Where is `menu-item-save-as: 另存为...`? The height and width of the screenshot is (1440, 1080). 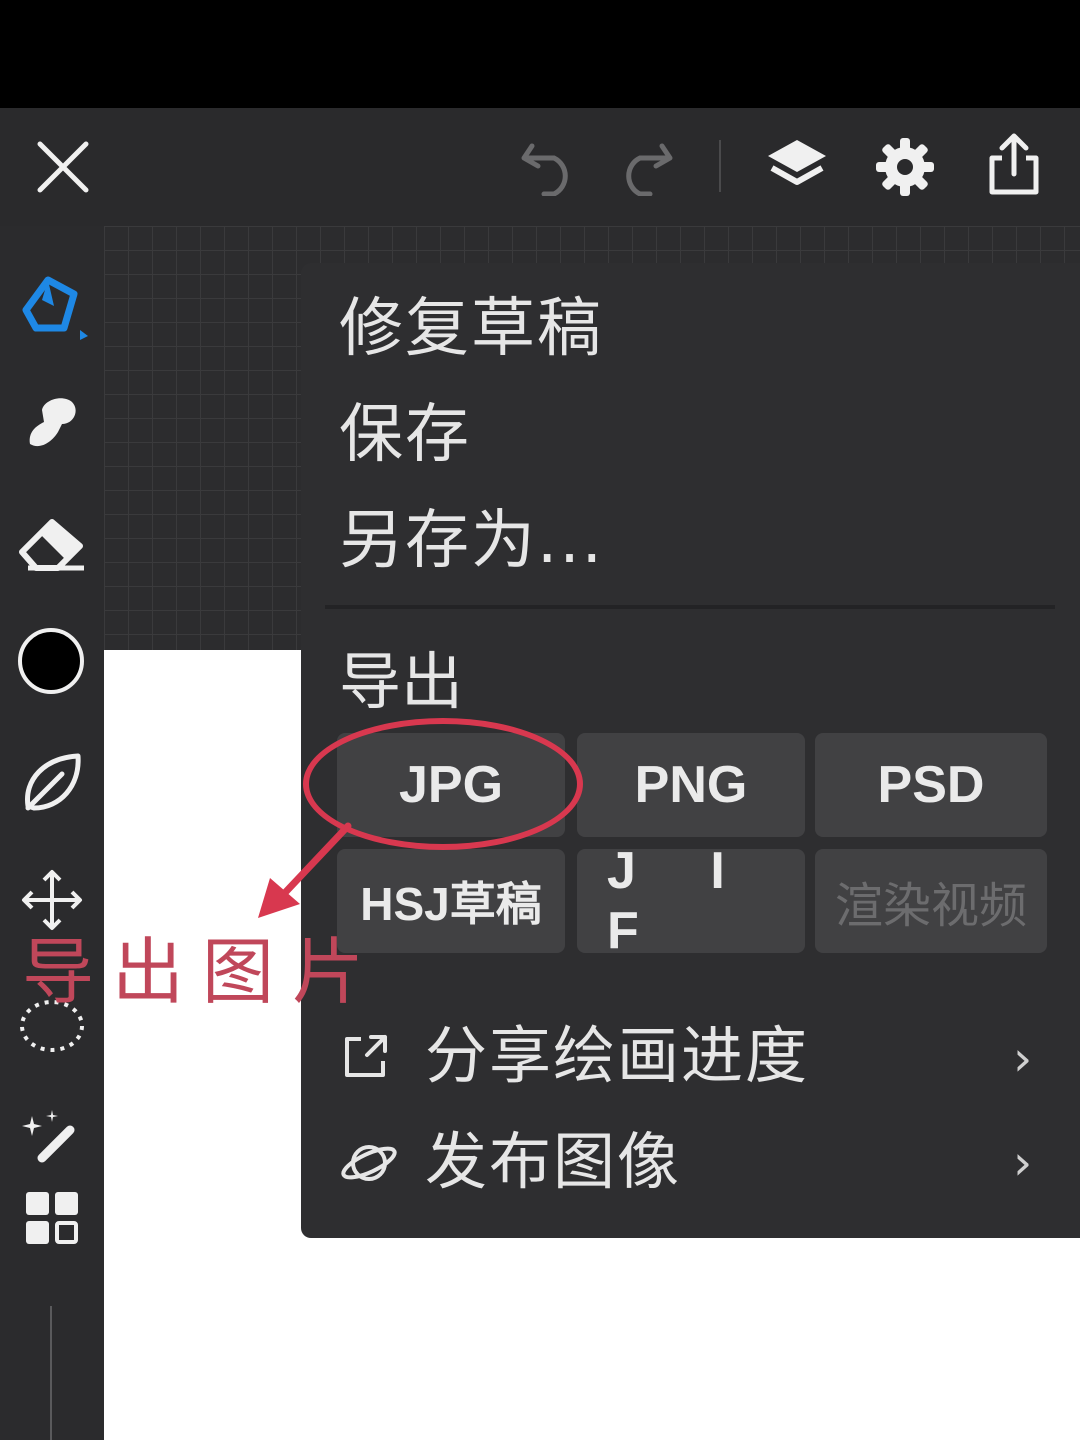 menu-item-save-as: 另存为... is located at coordinates (471, 541).